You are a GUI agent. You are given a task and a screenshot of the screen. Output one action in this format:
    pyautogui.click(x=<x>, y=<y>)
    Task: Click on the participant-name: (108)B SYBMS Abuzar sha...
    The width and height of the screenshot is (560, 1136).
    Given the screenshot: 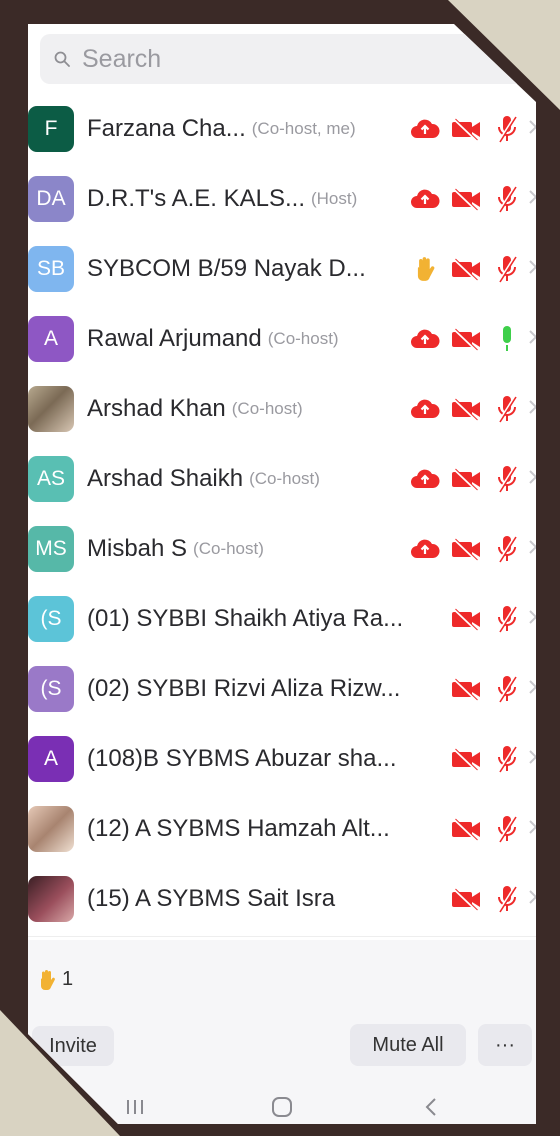 What is the action you would take?
    pyautogui.click(x=242, y=758)
    